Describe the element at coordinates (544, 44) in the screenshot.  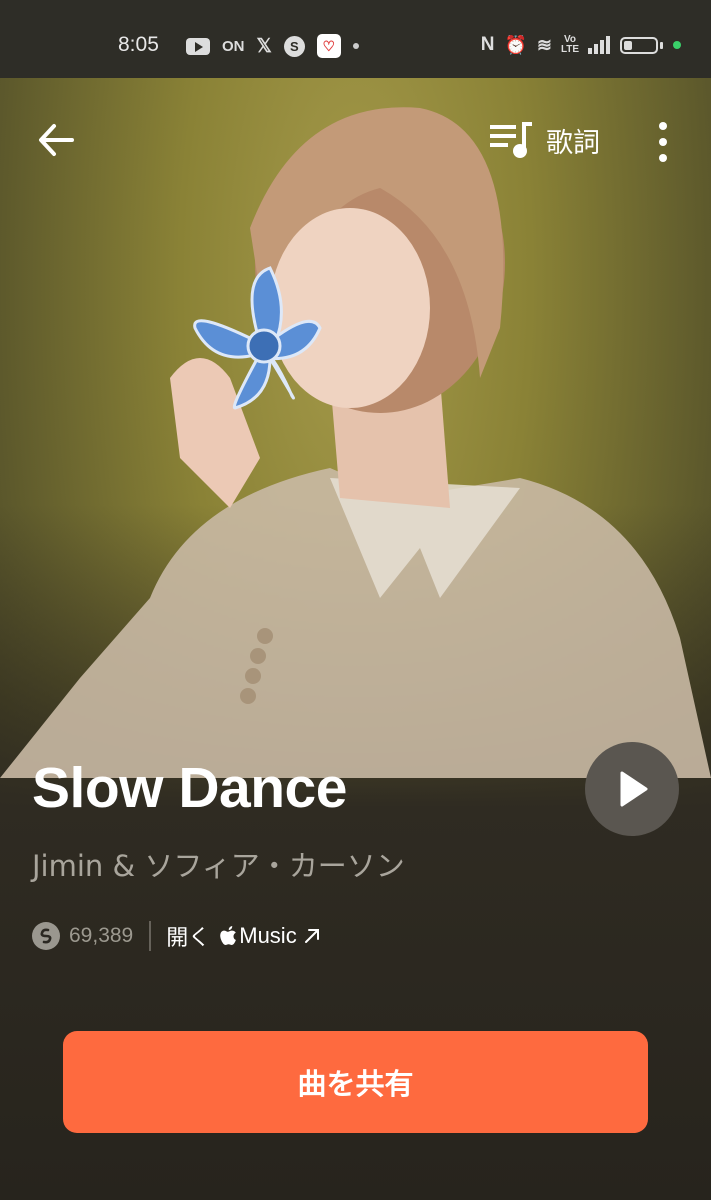
I see `wifi-icon: ≋` at that location.